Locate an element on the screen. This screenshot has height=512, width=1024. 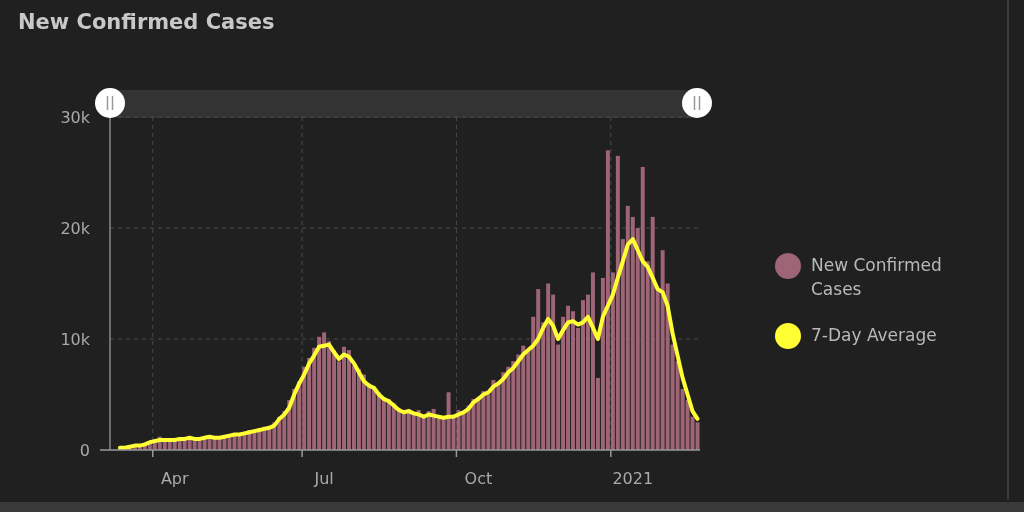
legend-label: 7-Day Average is located at coordinates (874, 335).